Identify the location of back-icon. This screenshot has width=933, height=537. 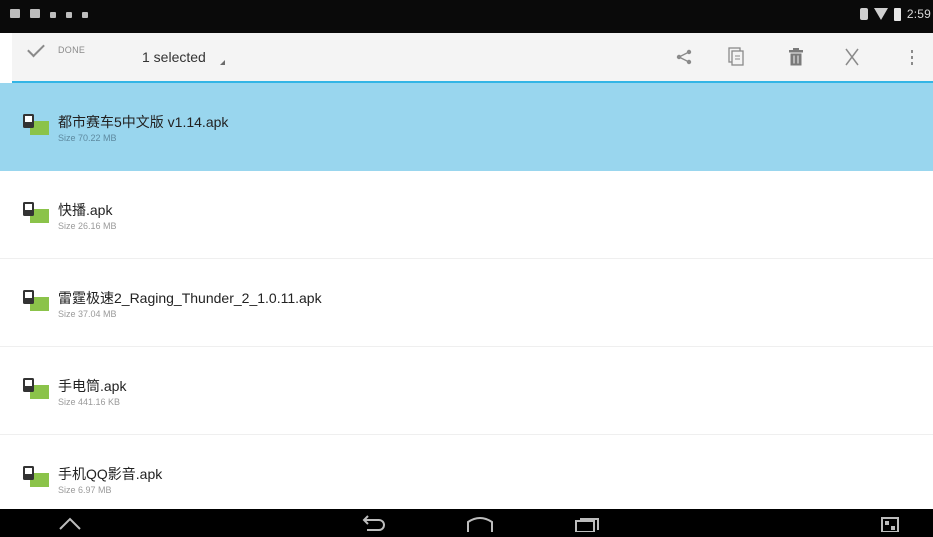
(373, 523).